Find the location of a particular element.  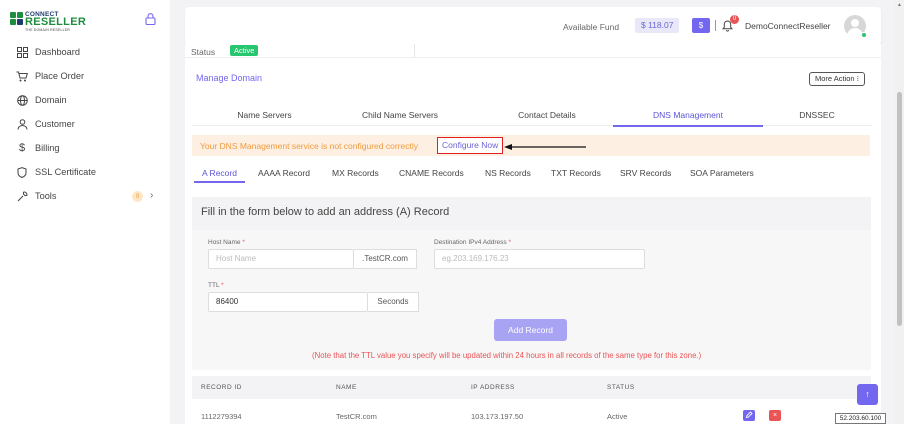

page-scrollbar: ▲ is located at coordinates (899, 212).